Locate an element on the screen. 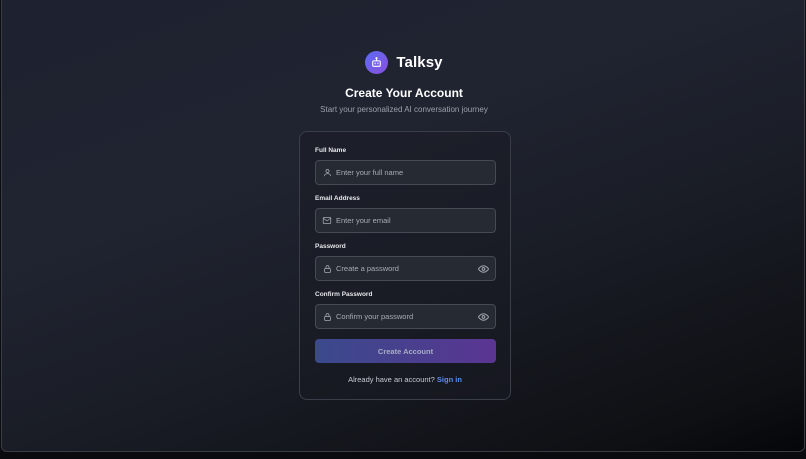 This screenshot has height=459, width=806. brand-header: Talksy is located at coordinates (403, 62).